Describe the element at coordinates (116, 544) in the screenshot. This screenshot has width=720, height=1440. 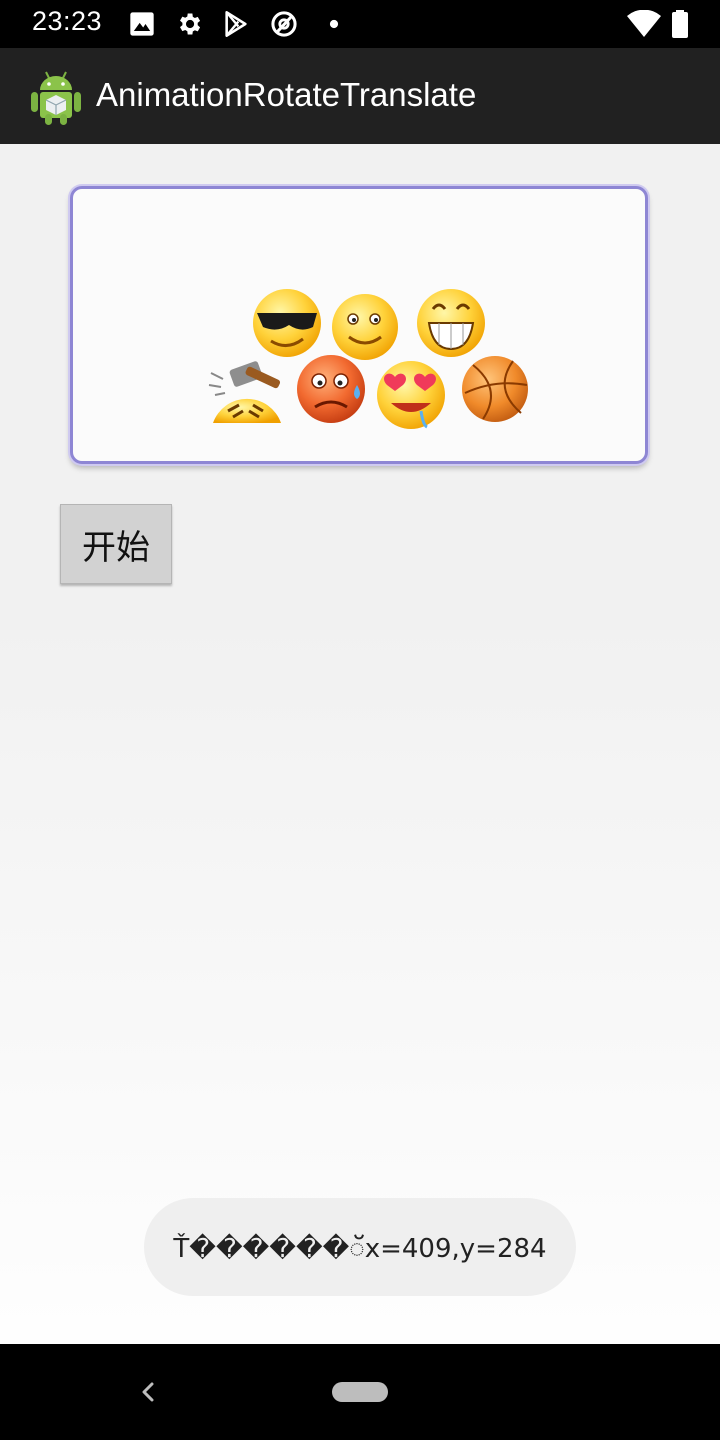
I see `start-button: 开始` at that location.